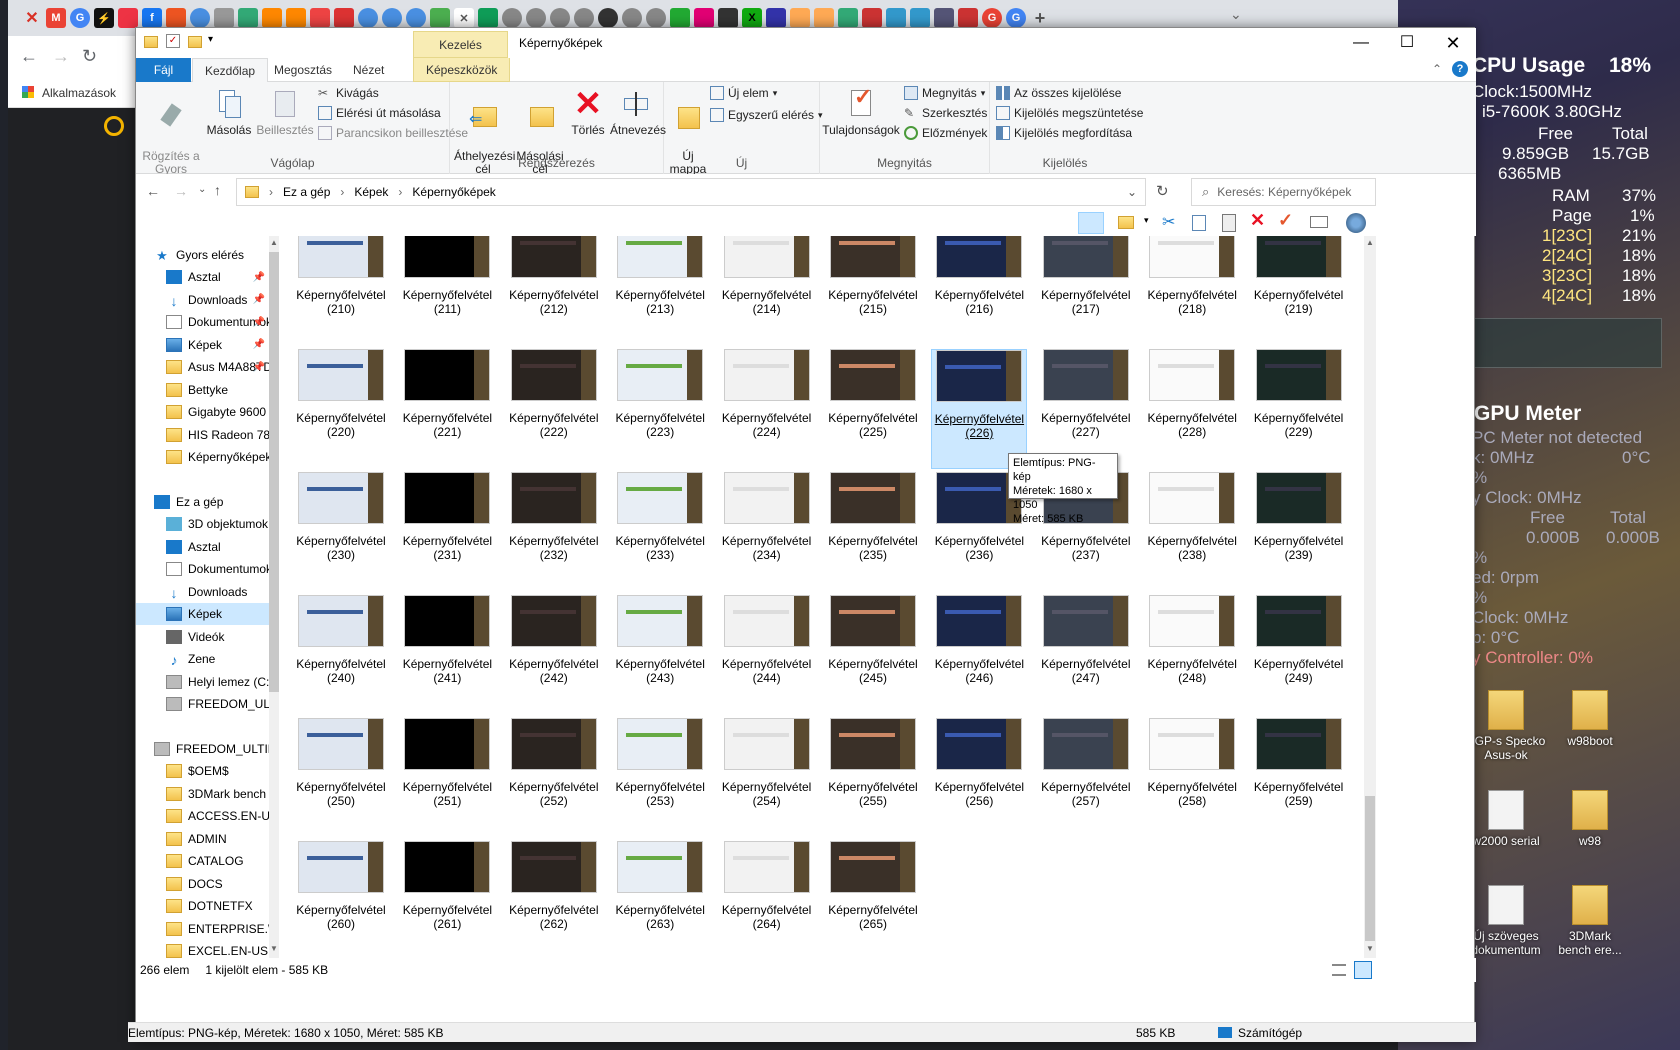  Describe the element at coordinates (1199, 223) in the screenshot. I see `copy-icon` at that location.